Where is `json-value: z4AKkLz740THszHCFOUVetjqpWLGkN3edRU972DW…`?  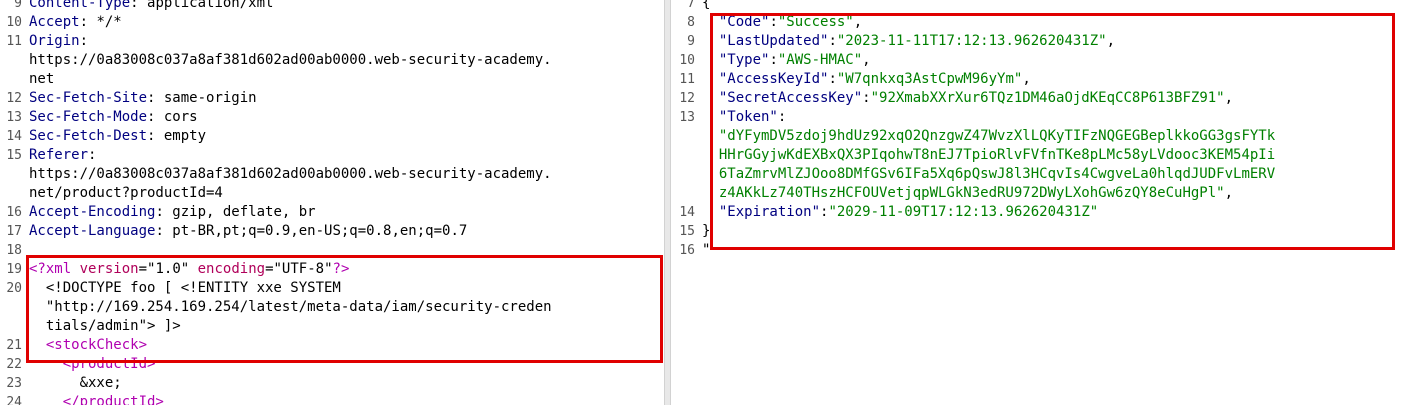 json-value: z4AKkLz740THszHCFOUVetjqpWLGkN3edRU972DW… is located at coordinates (971, 193).